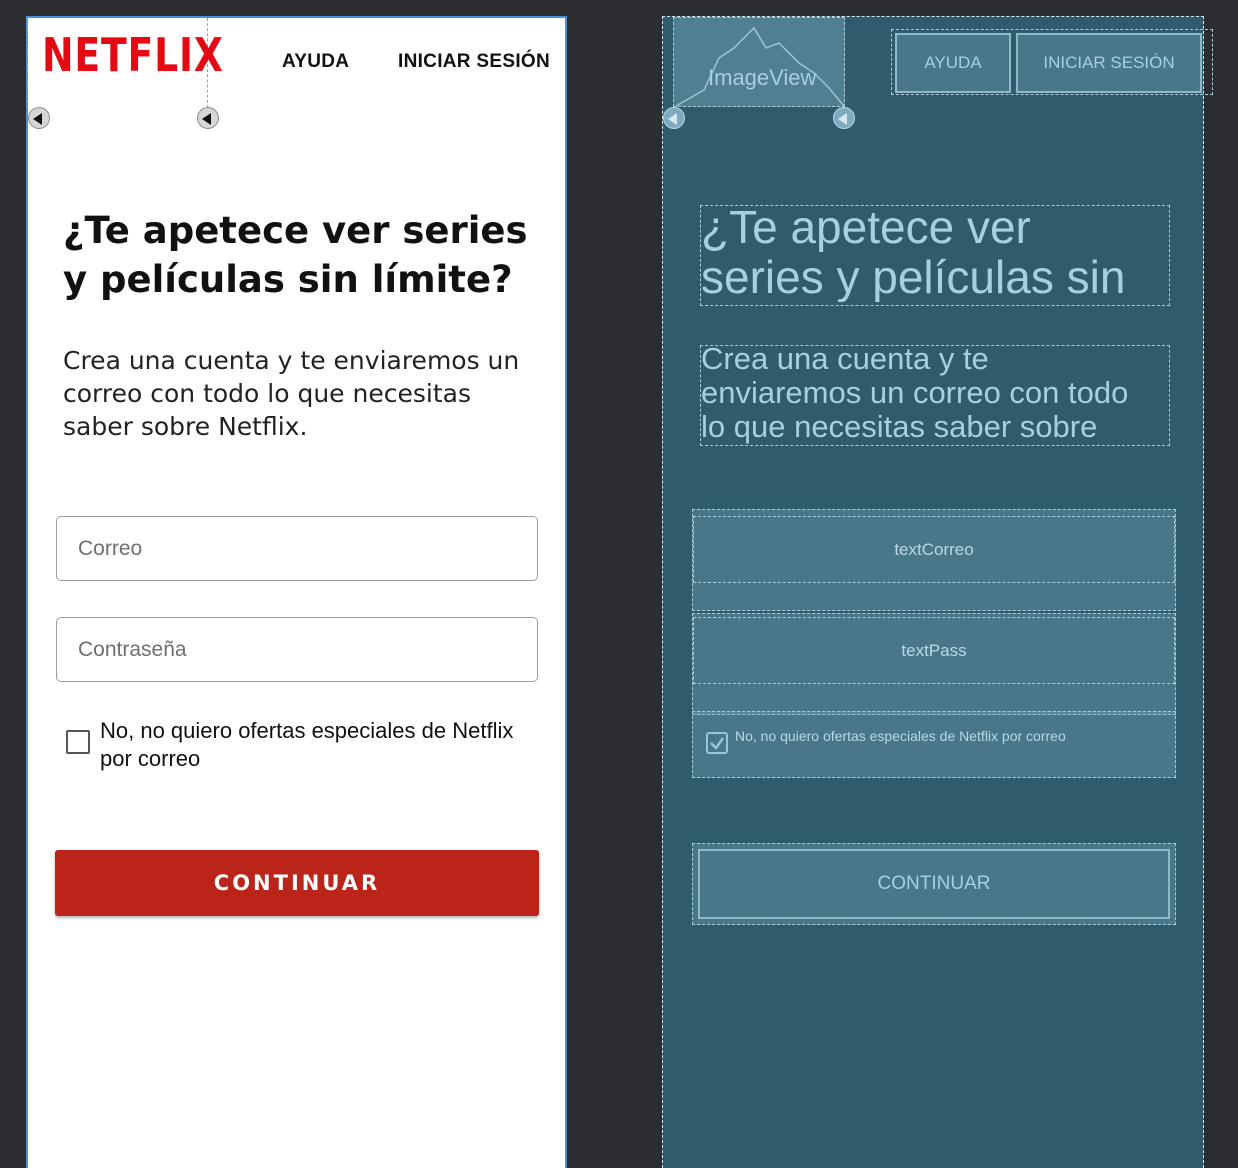 This screenshot has width=1238, height=1168. Describe the element at coordinates (845, 359) in the screenshot. I see `blueprint-subtitle-line1: Crea una cuenta y te` at that location.